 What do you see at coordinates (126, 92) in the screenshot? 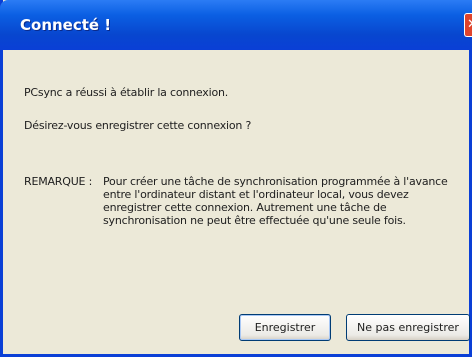
I see `success-message: PCsync a réussi à établir la connexion.` at bounding box center [126, 92].